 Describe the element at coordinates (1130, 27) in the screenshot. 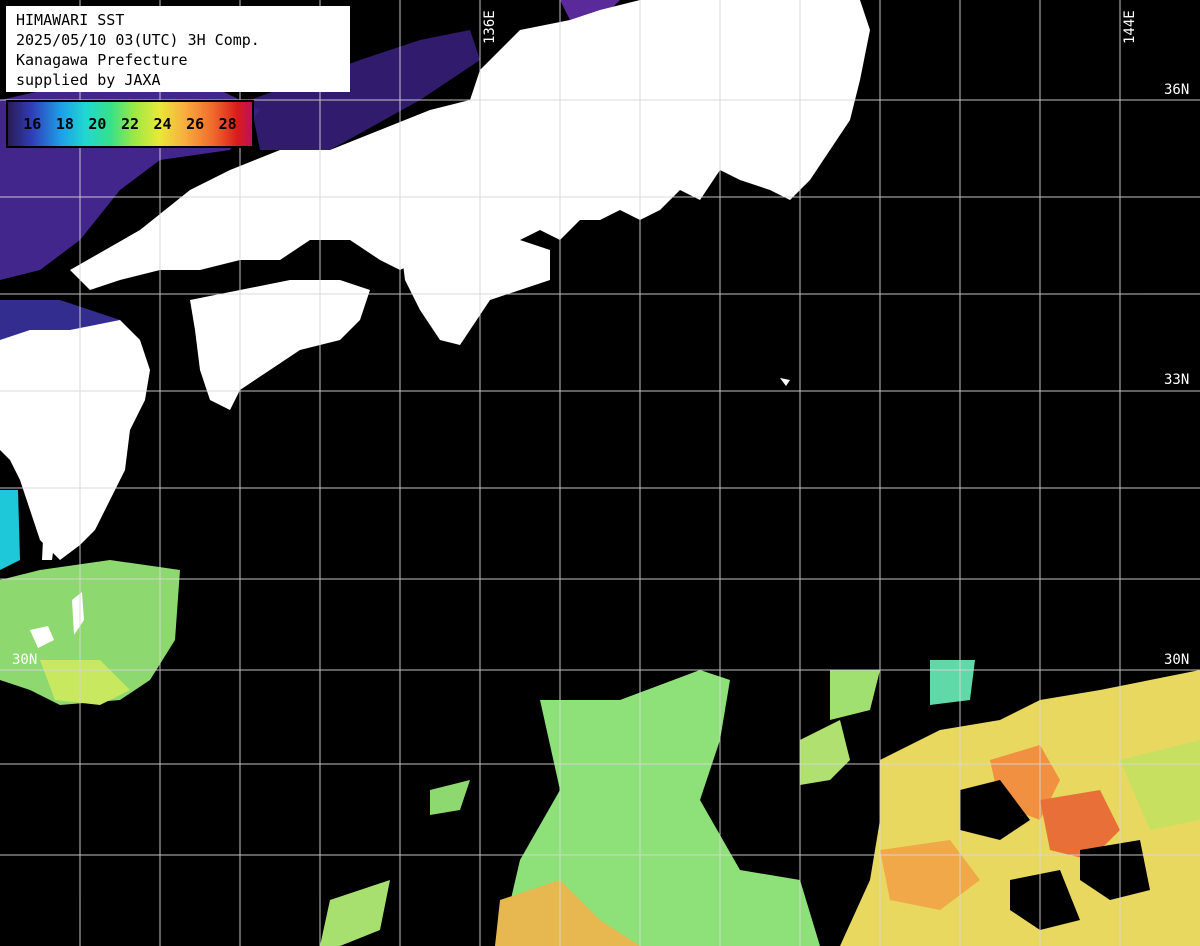

I see `longitude-label-144e: 144E` at that location.